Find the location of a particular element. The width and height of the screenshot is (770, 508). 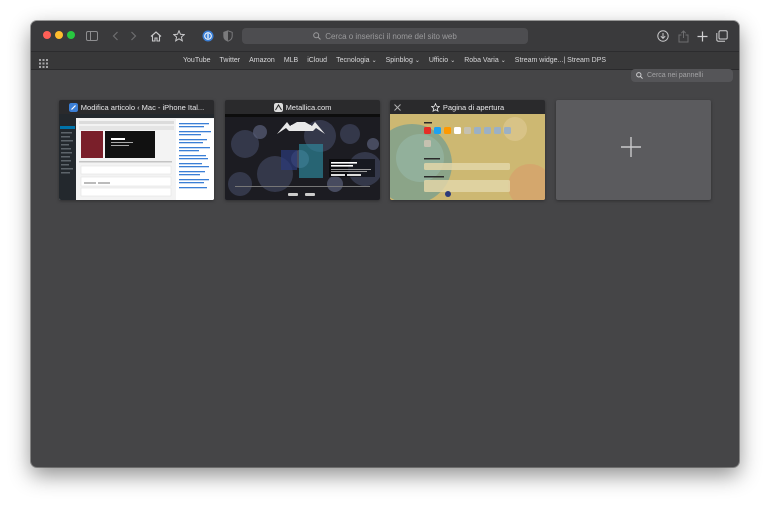

favorite-label: Roba Varia is located at coordinates (481, 60).